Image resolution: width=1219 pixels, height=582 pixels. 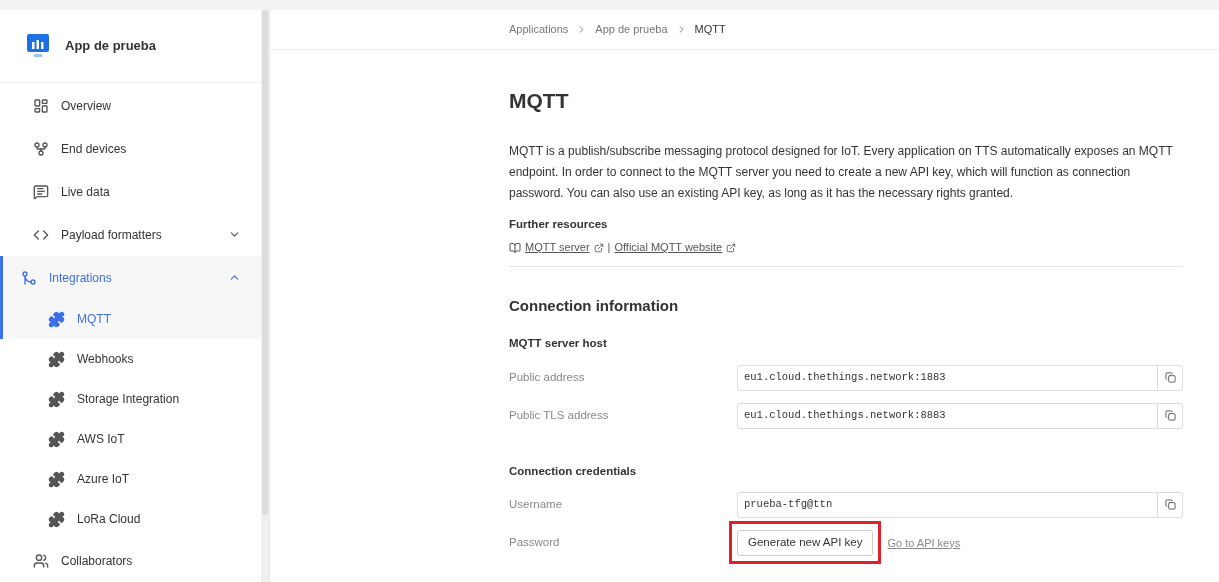 I want to click on sidebar-item: Integrations, so click(x=132, y=277).